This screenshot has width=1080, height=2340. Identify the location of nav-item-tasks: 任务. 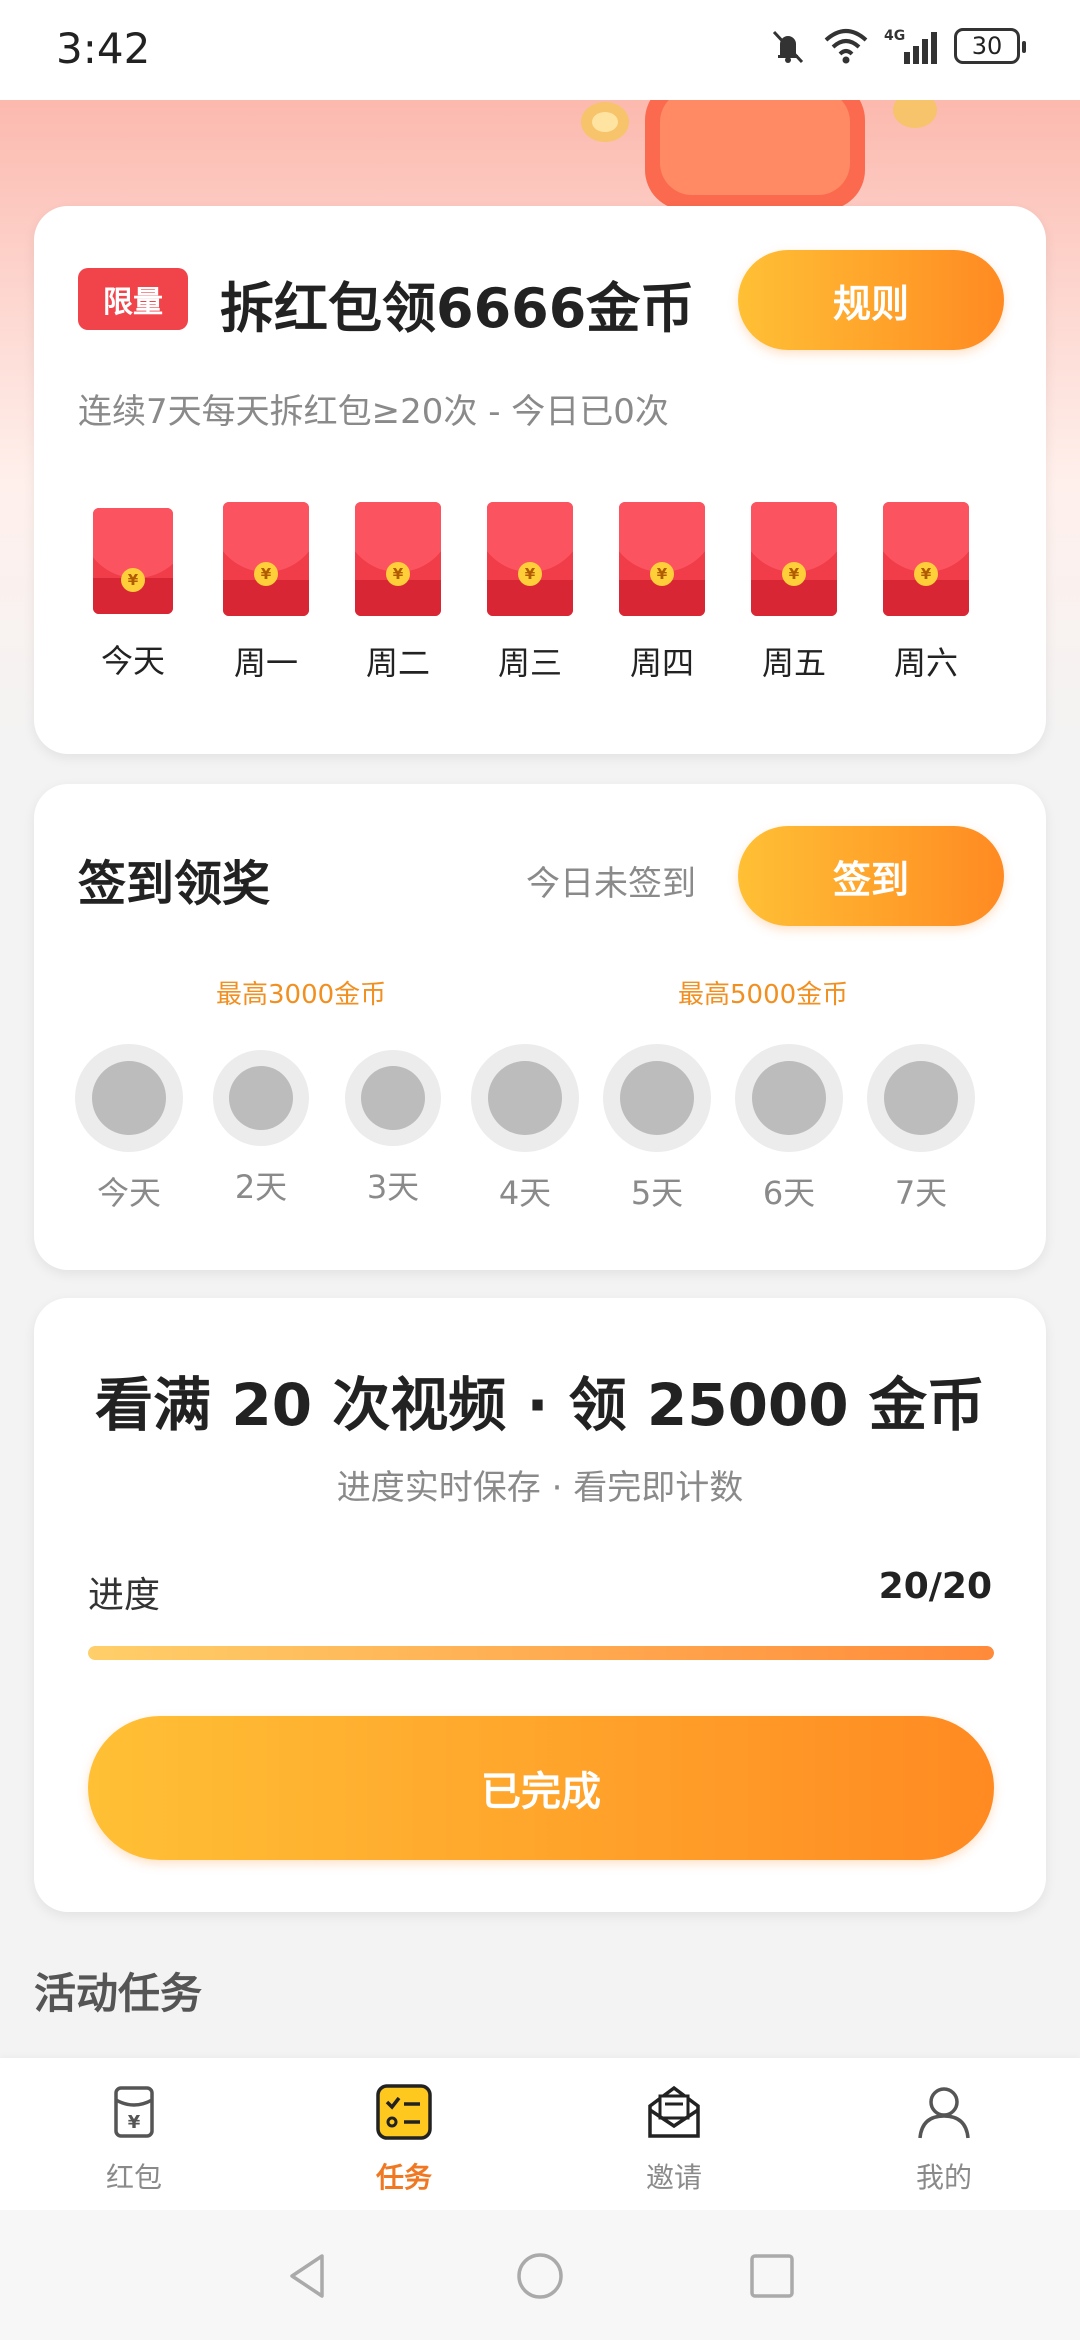
(404, 2138).